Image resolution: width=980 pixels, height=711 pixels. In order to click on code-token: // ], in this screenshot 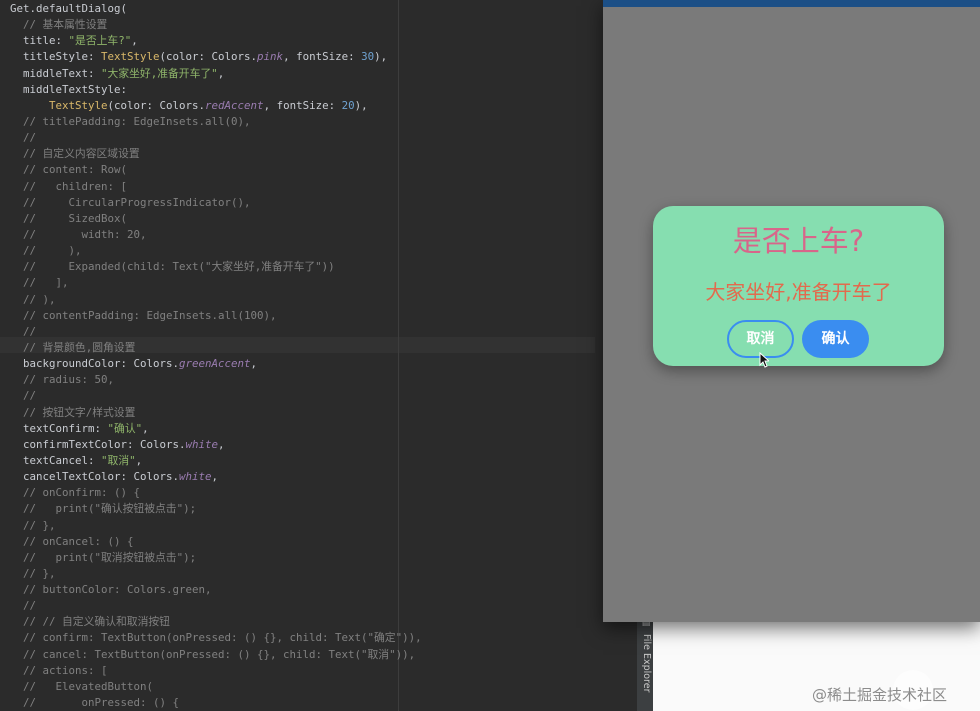, I will do `click(39, 283)`.